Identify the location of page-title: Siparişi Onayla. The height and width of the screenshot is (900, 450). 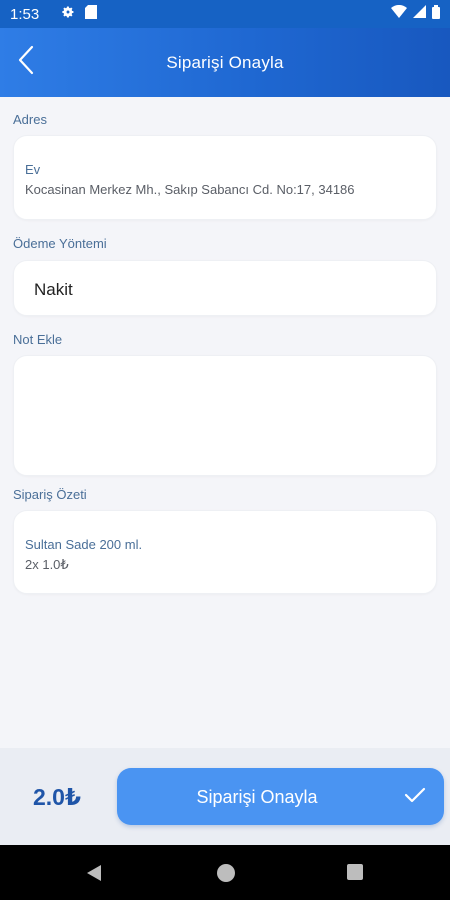
(225, 62).